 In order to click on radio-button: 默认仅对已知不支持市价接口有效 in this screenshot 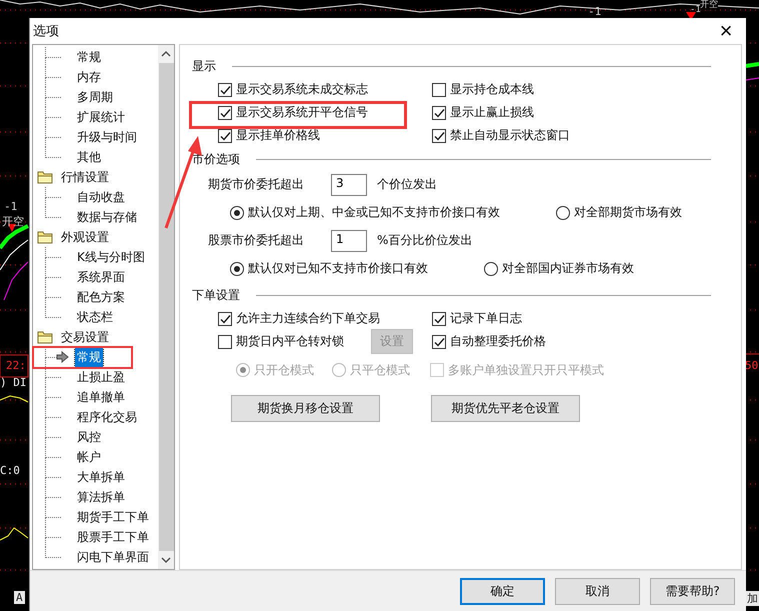, I will do `click(329, 268)`.